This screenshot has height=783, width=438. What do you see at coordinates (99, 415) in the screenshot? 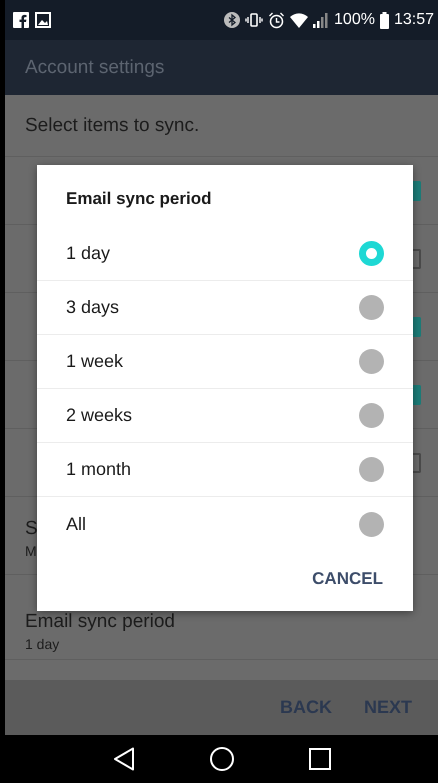
I see `option-label: 2 weeks` at bounding box center [99, 415].